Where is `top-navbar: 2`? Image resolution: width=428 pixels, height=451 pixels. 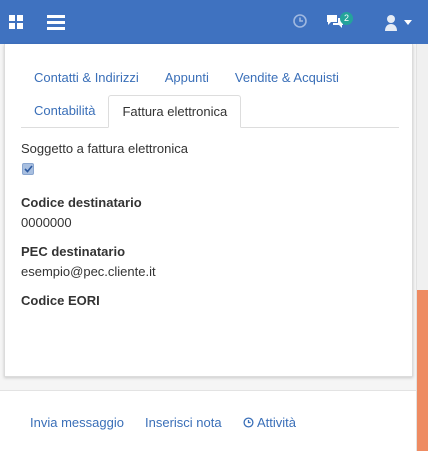 top-navbar: 2 is located at coordinates (214, 22).